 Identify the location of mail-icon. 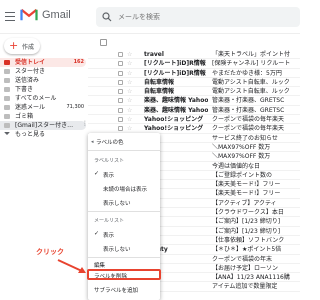
(7, 98).